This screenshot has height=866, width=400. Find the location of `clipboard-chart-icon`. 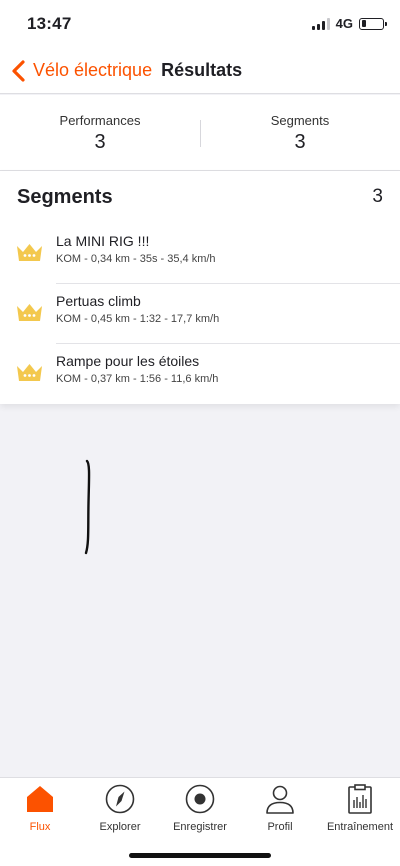

clipboard-chart-icon is located at coordinates (360, 799).